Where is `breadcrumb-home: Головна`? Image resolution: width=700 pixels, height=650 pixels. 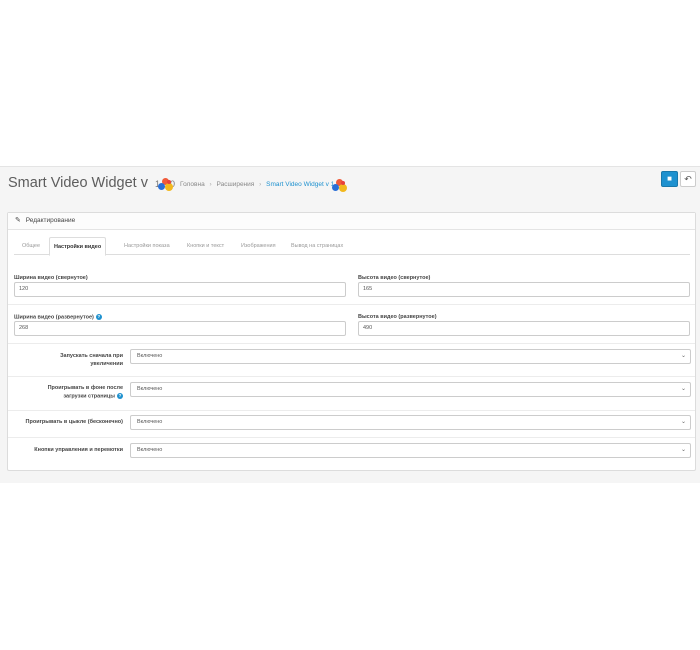
breadcrumb-home: Головна is located at coordinates (192, 184).